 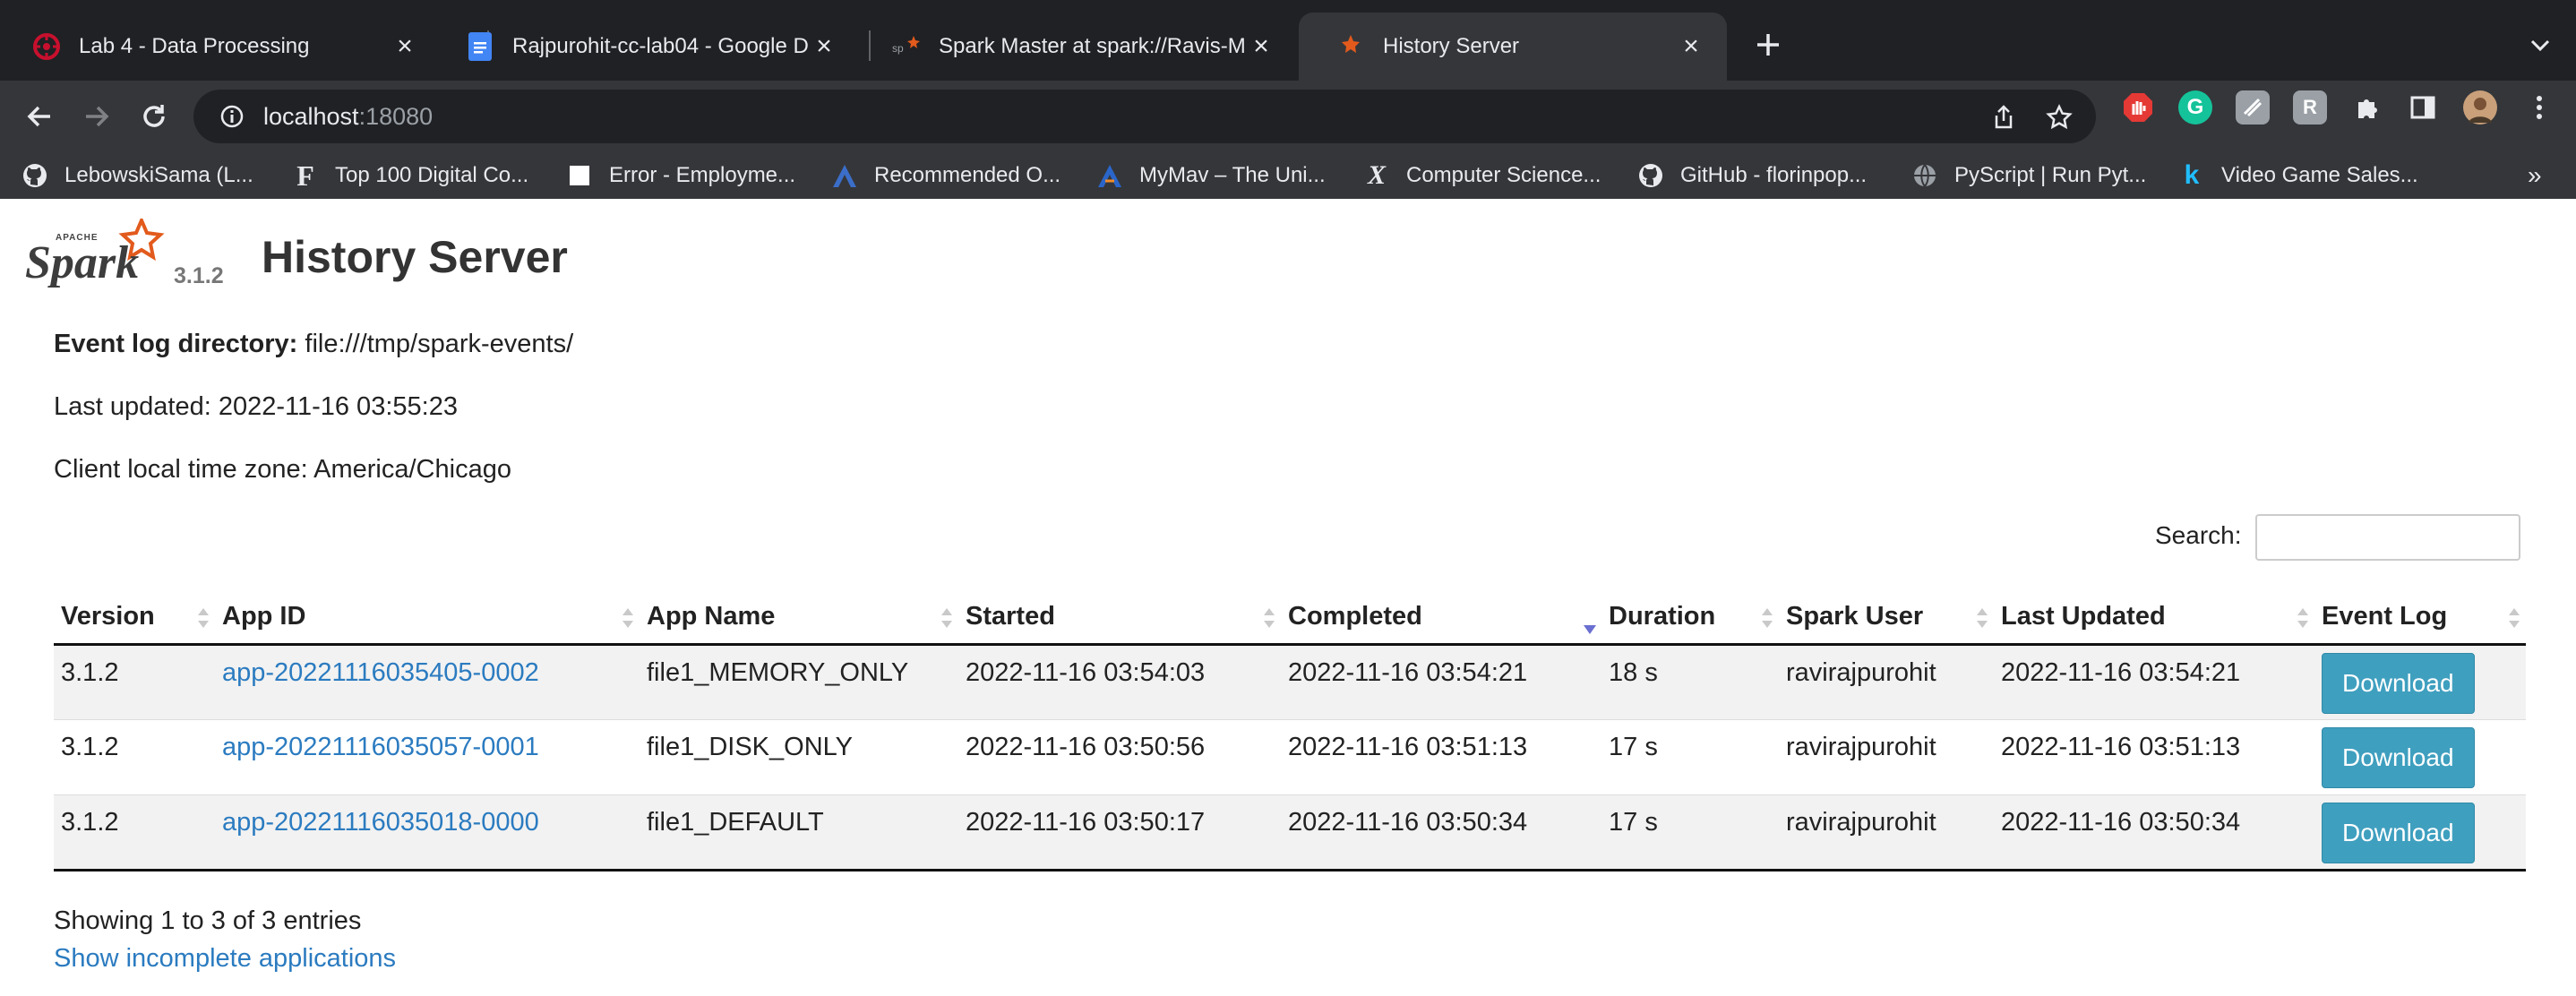 I want to click on spark-version: 3.1.2, so click(x=199, y=275).